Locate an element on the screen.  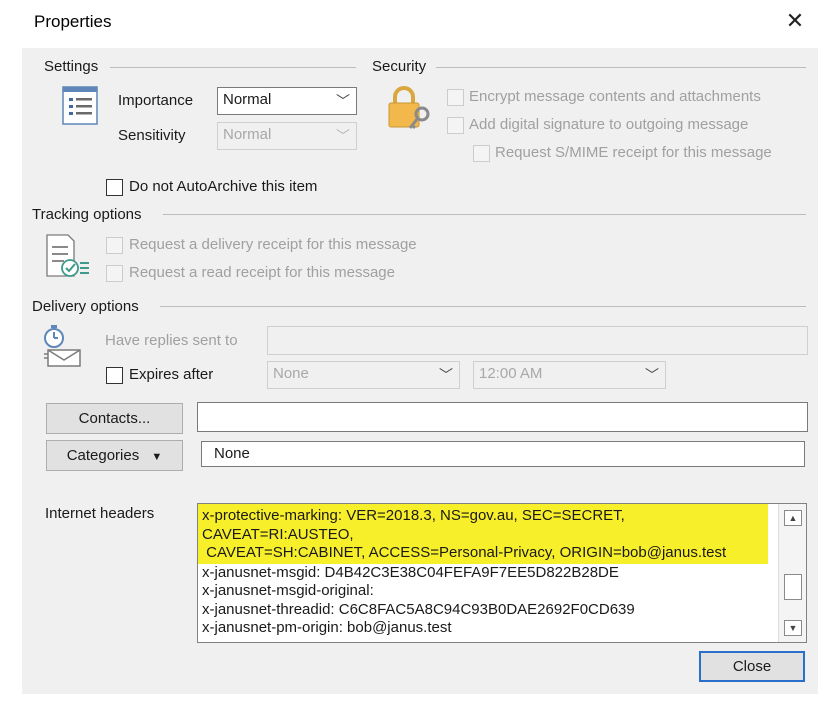
importance-label: Importance is located at coordinates (156, 100).